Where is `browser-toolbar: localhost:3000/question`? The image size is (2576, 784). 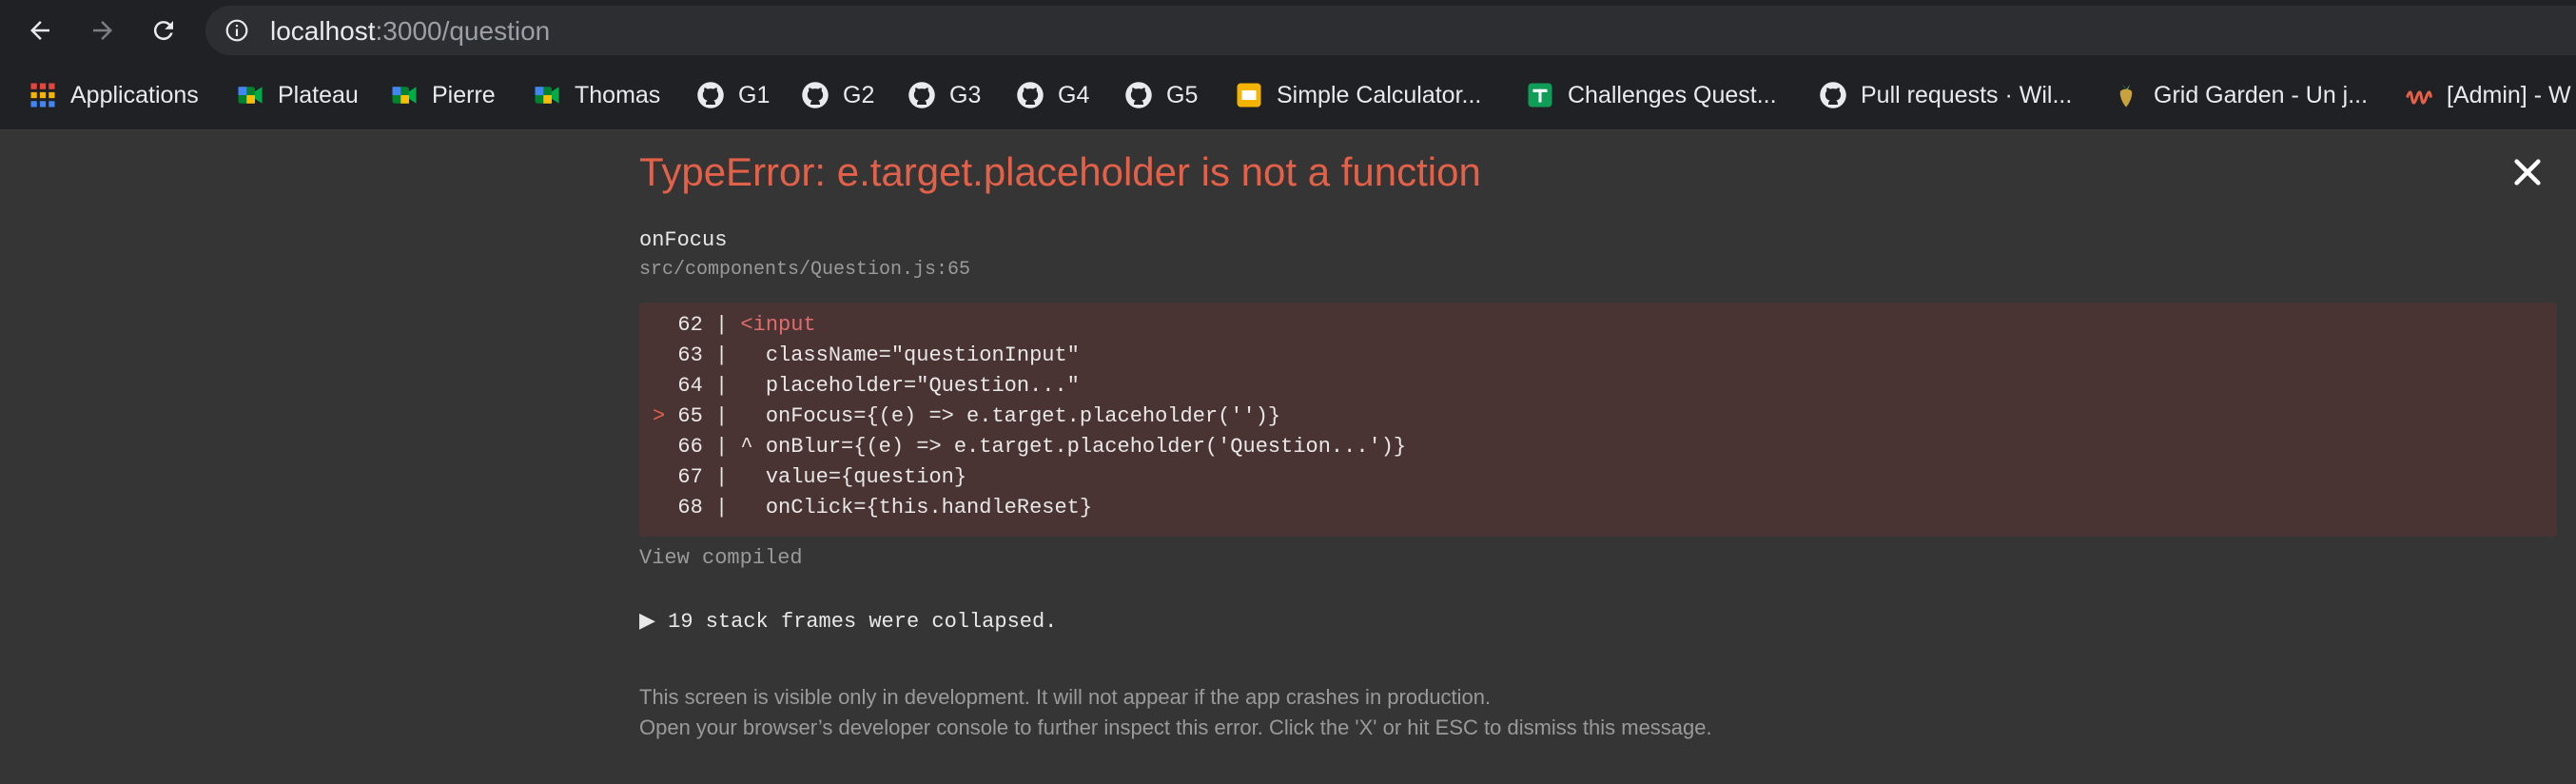
browser-toolbar: localhost:3000/question is located at coordinates (1288, 31).